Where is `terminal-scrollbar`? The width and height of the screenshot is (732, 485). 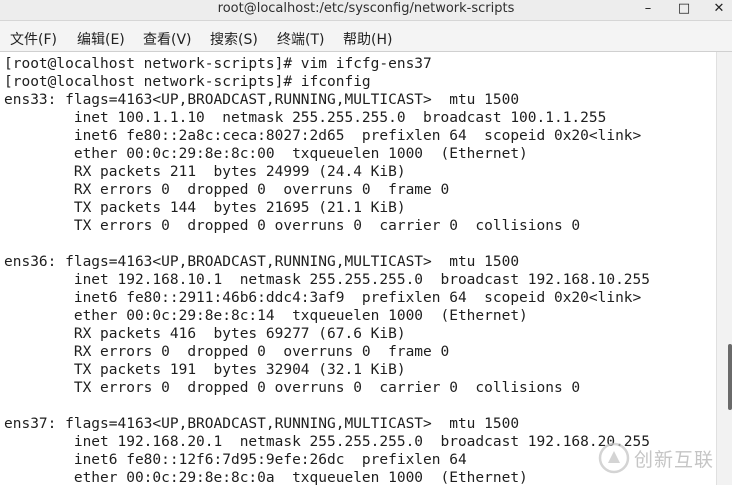
terminal-scrollbar is located at coordinates (724, 268).